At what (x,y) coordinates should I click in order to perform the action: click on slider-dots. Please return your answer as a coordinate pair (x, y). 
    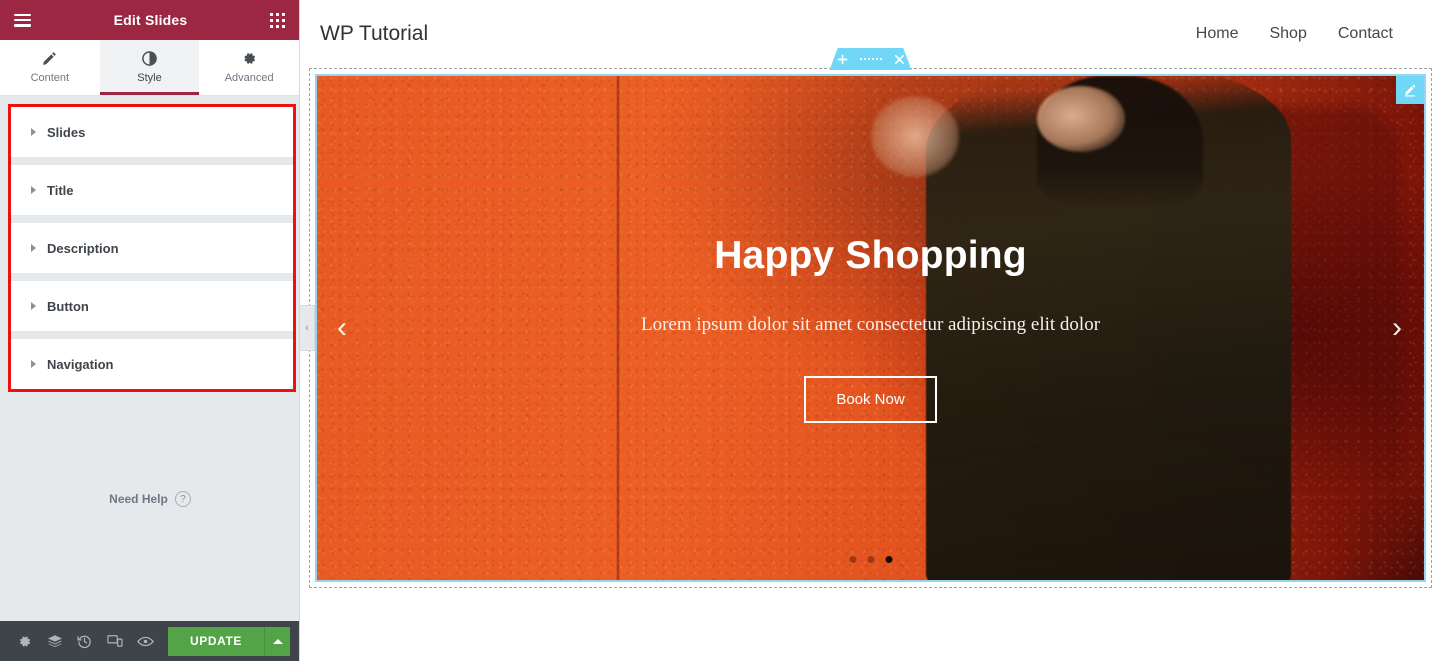
    Looking at the image, I should click on (870, 559).